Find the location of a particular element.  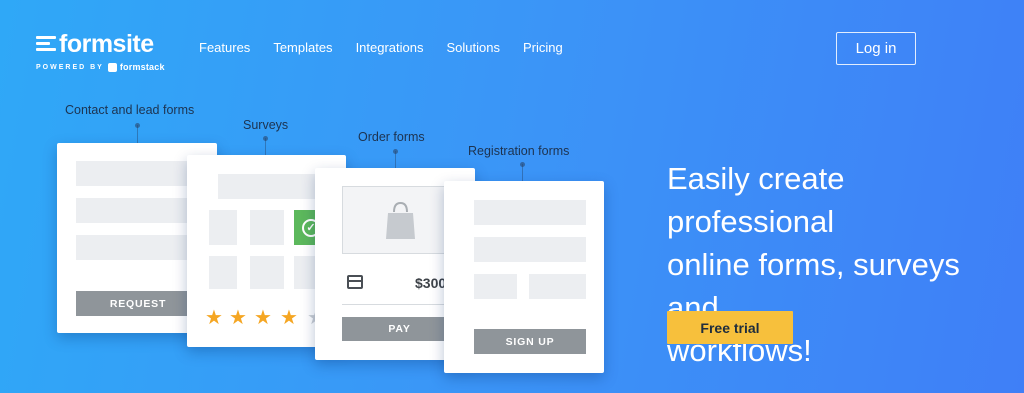

formsite-logo-icon is located at coordinates (46, 44).